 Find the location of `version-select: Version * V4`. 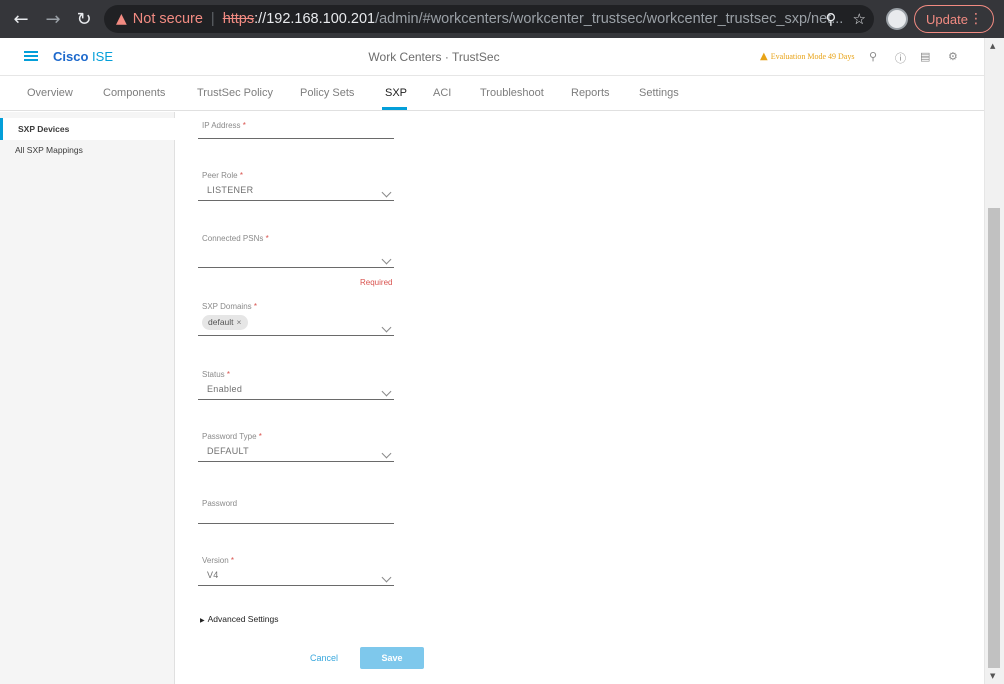

version-select: Version * V4 is located at coordinates (296, 571).